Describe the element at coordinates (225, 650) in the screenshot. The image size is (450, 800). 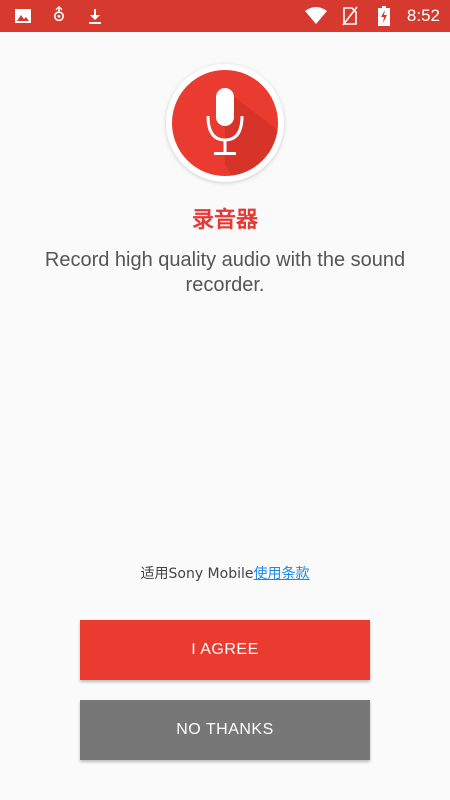
I see `agree-button: I AGREE` at that location.